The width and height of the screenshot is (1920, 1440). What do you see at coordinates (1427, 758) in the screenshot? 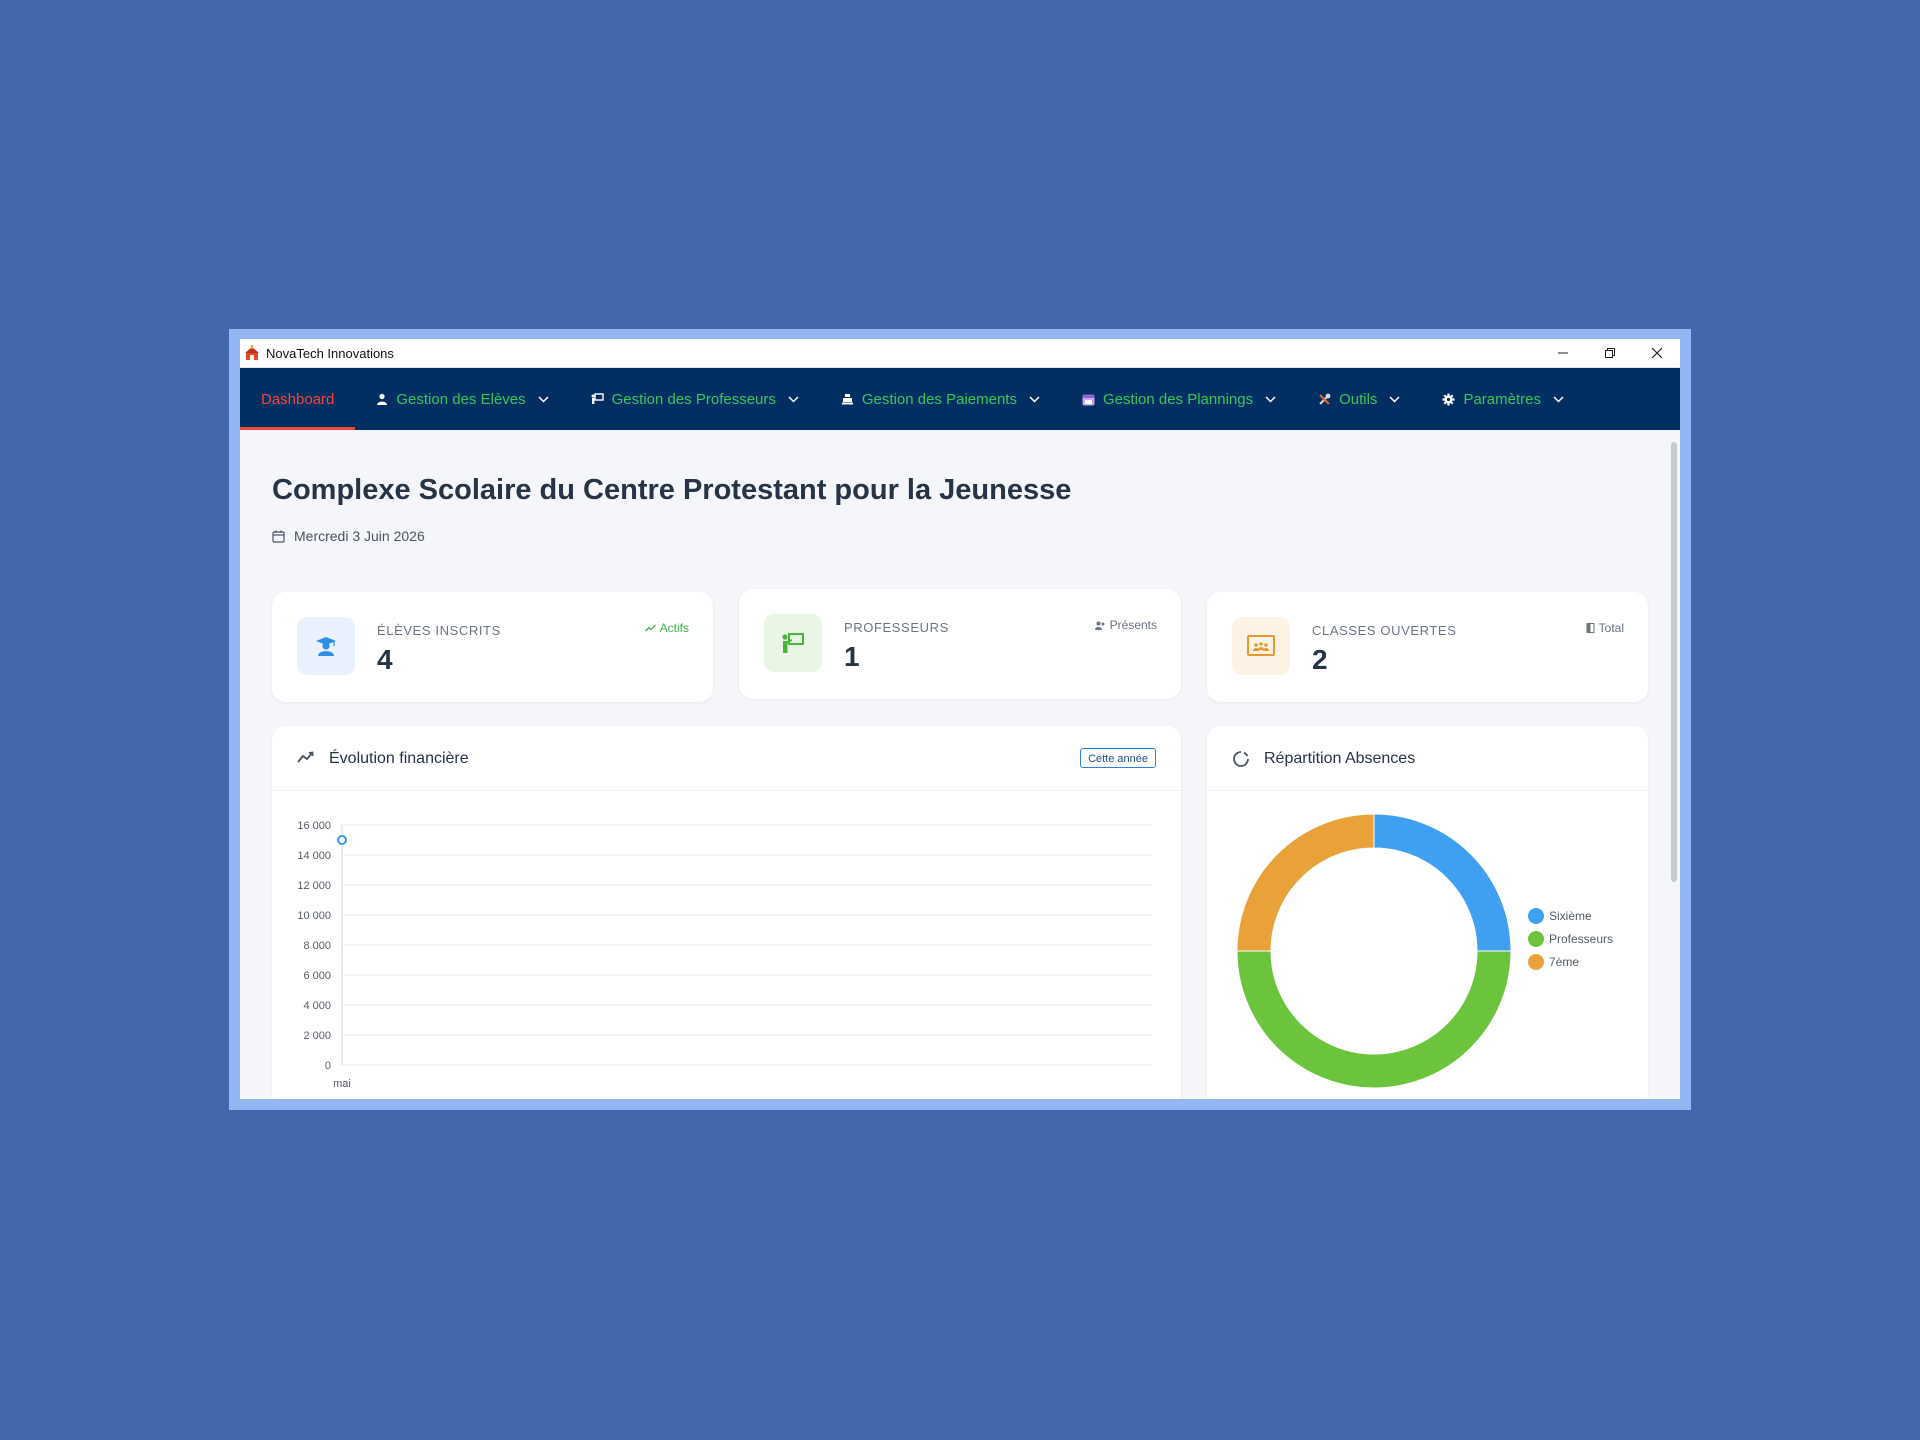
I see `panel-header: Répartition Absences` at bounding box center [1427, 758].